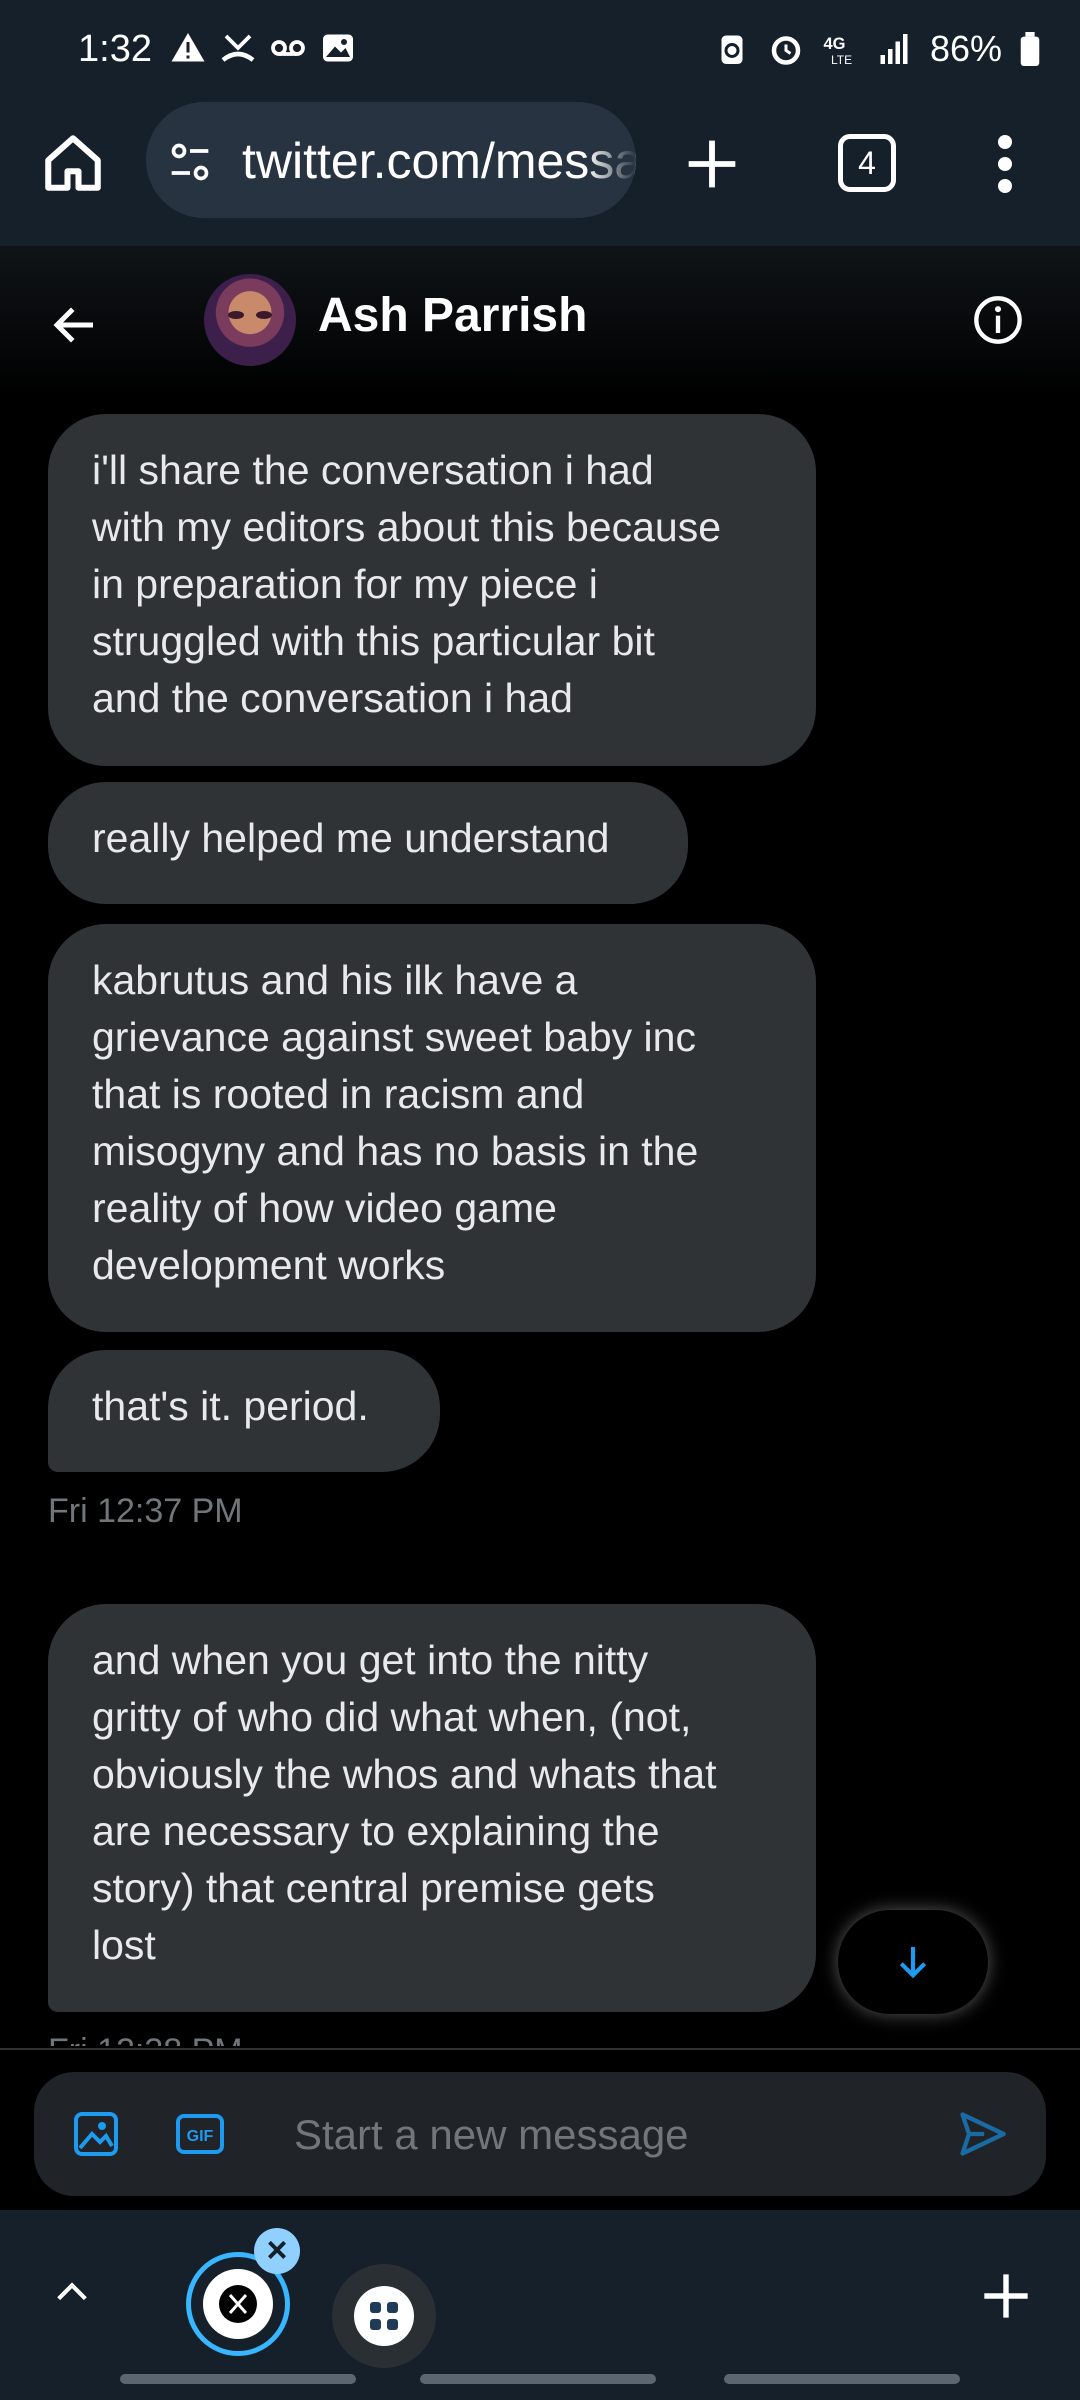  I want to click on address-bar: twitter.com/messages/, so click(391, 160).